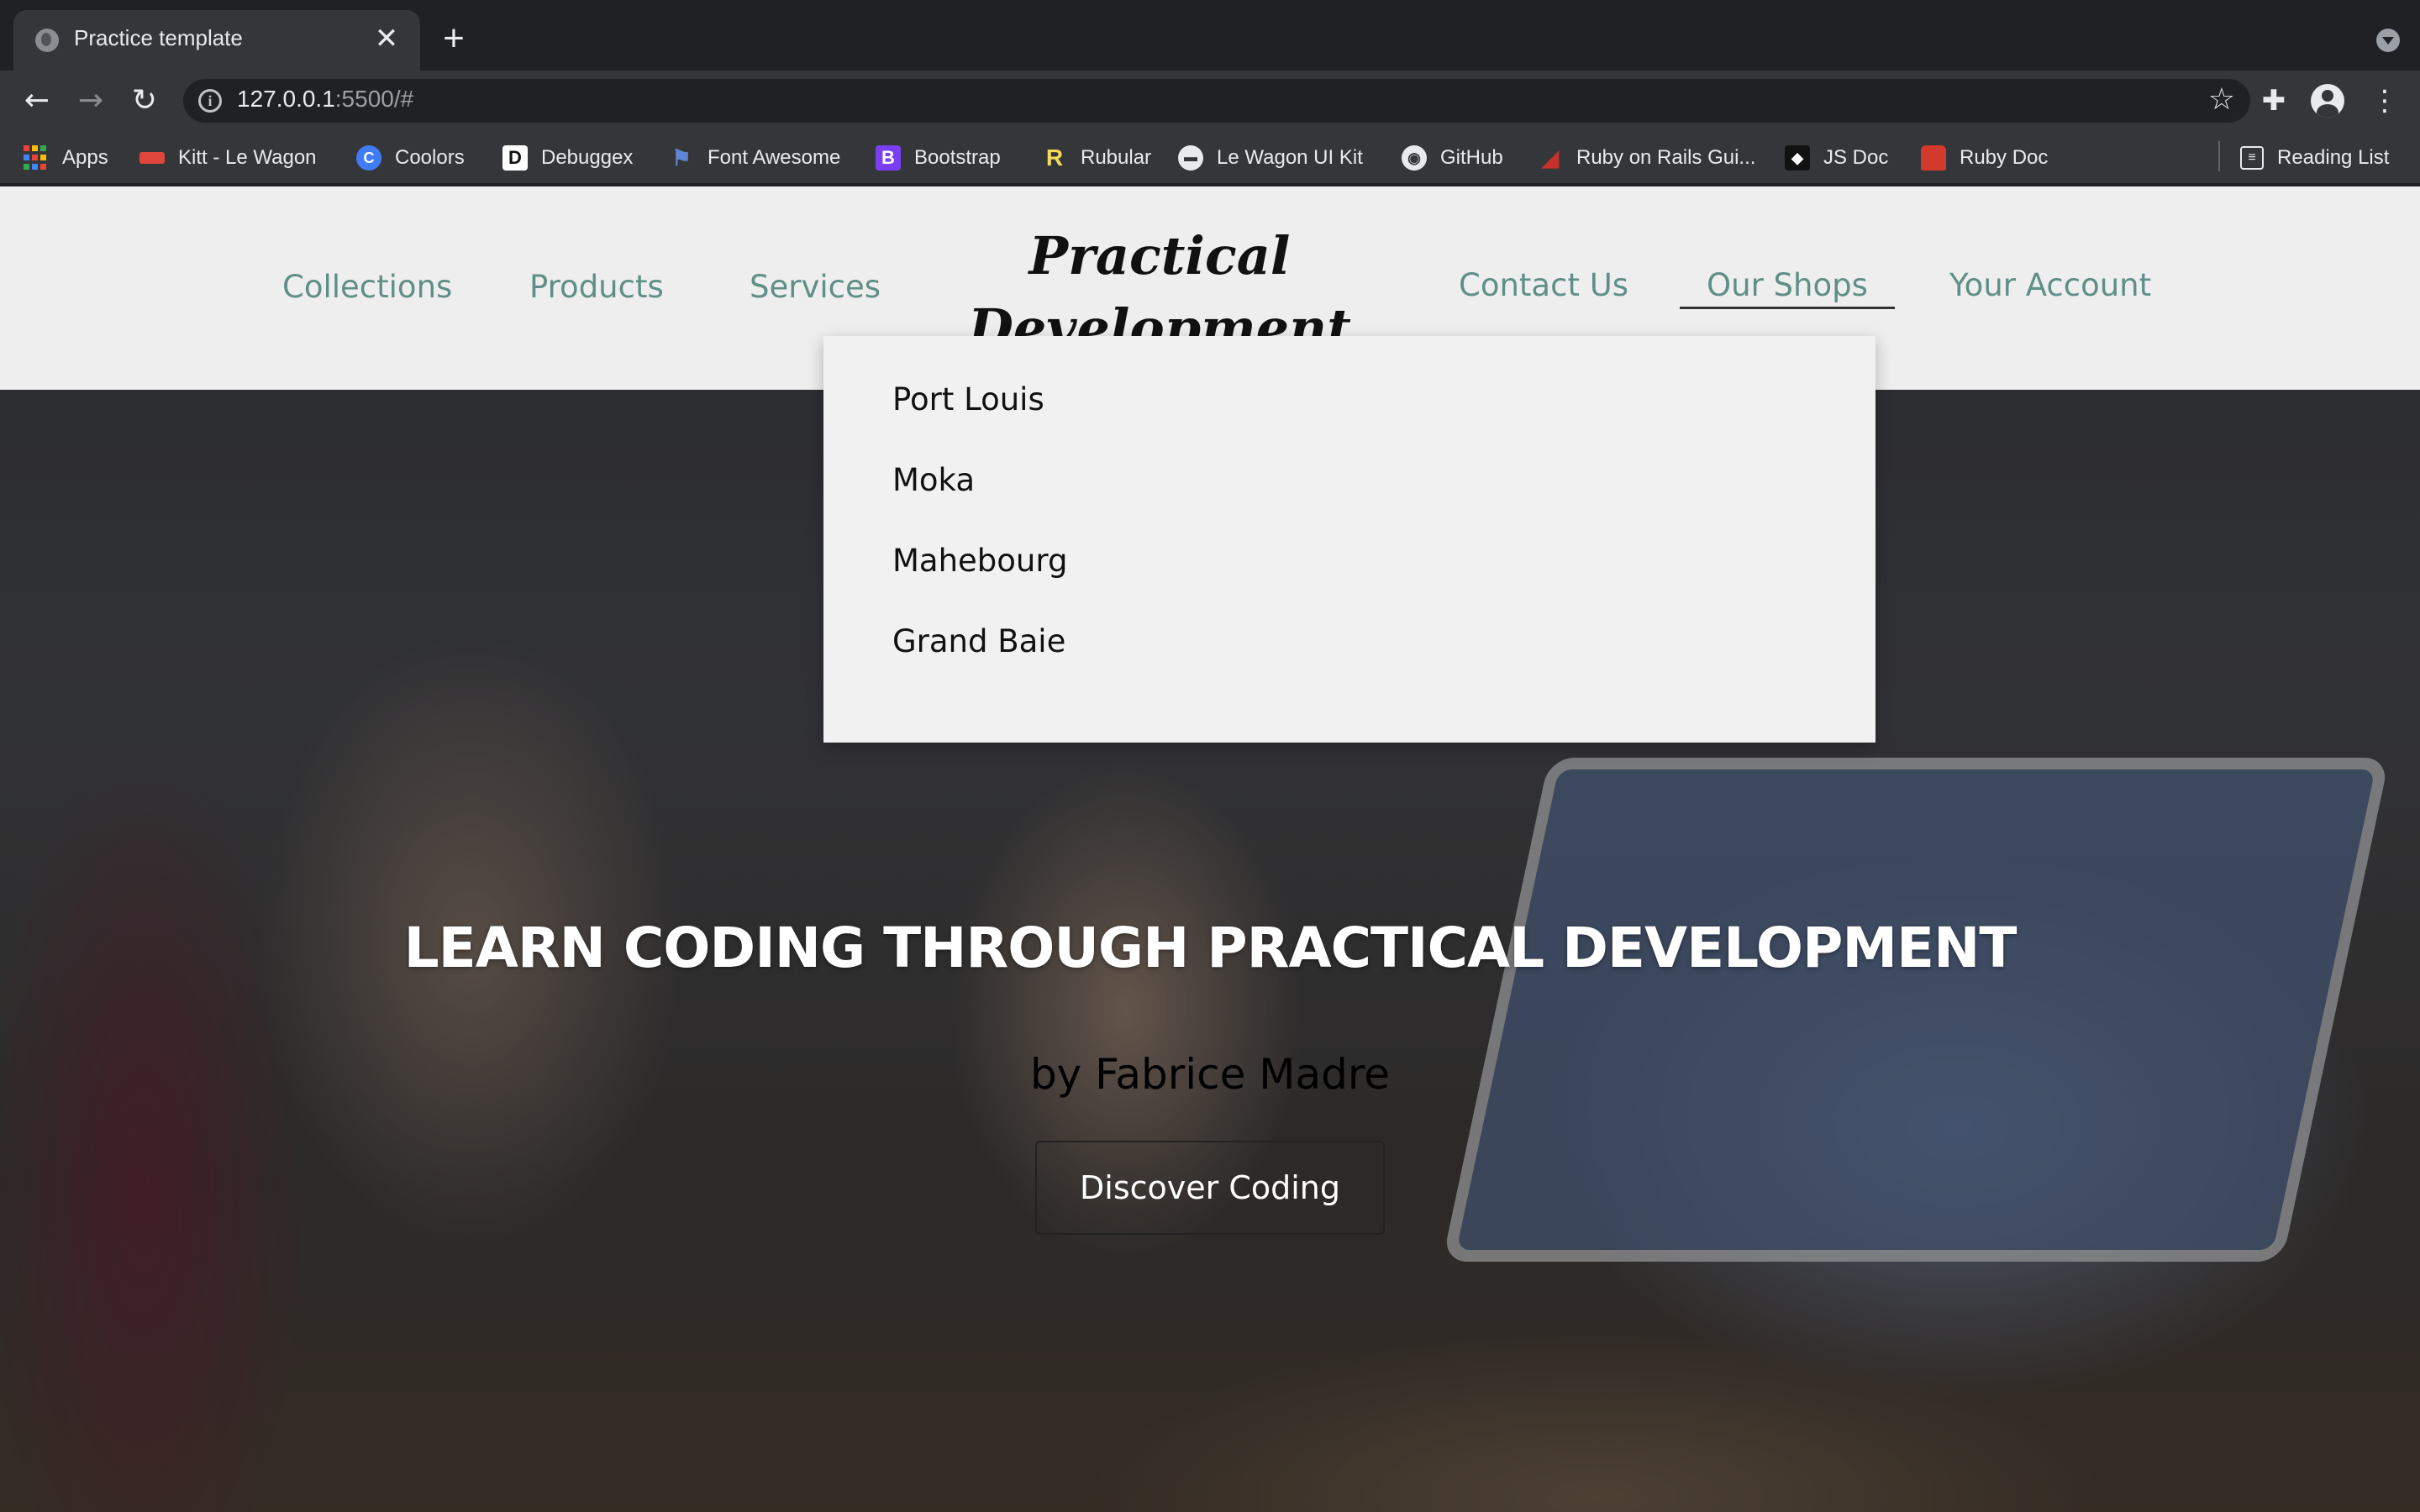 This screenshot has height=1512, width=2420. I want to click on bookmark-kitt-le-wagon: Kitt - Le Wagon, so click(228, 158).